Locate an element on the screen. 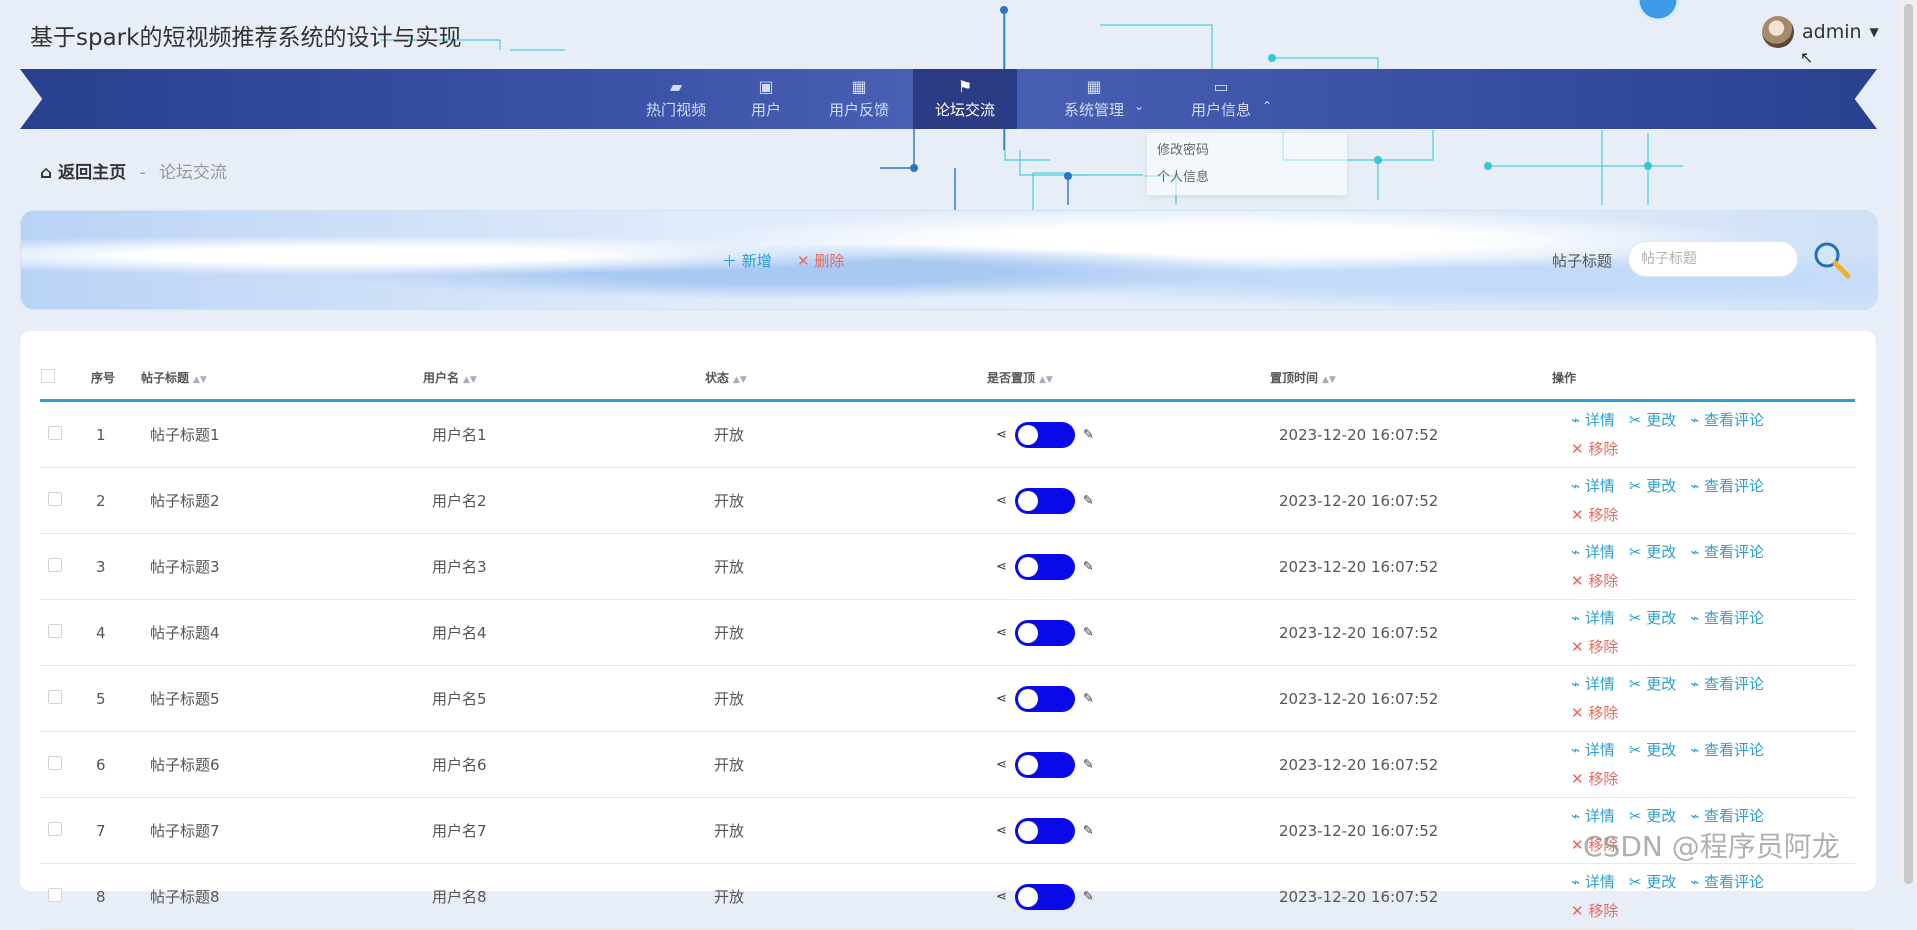 Image resolution: width=1917 pixels, height=930 pixels. nav-item-system: ▦ 系统管理 ⌄ is located at coordinates (1094, 99).